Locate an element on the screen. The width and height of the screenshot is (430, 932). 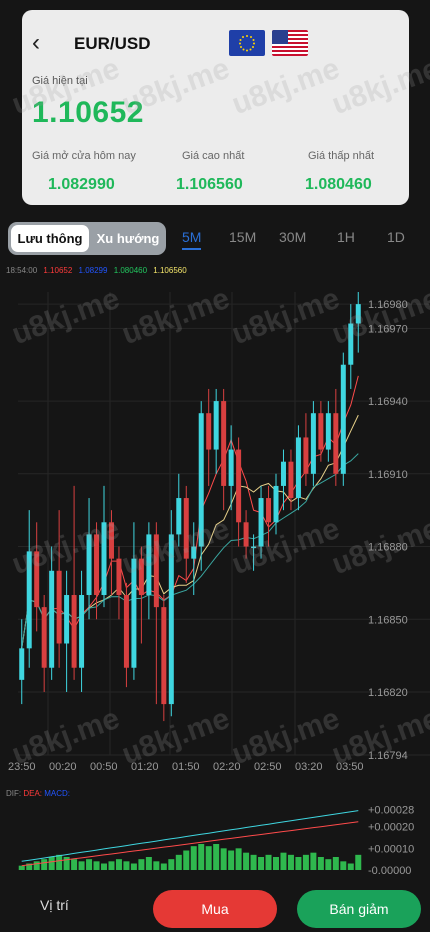
x-tick-label: 02:50 is located at coordinates (268, 767).